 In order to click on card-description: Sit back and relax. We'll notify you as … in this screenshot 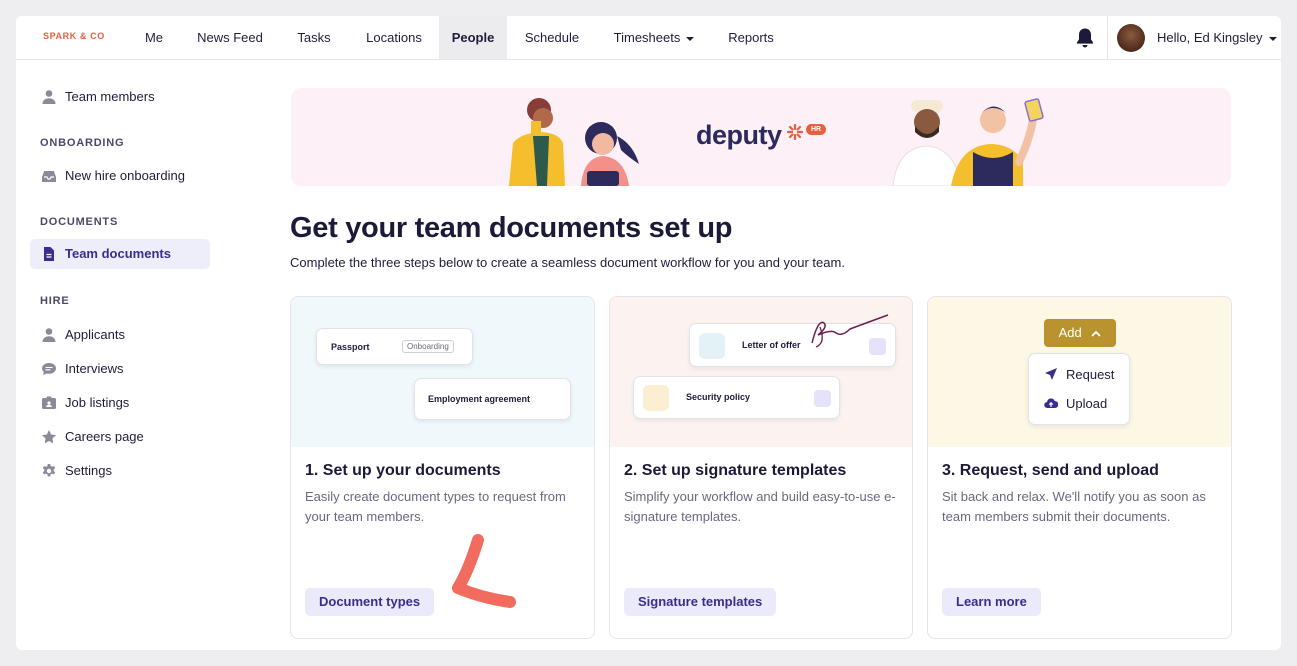, I will do `click(1074, 506)`.